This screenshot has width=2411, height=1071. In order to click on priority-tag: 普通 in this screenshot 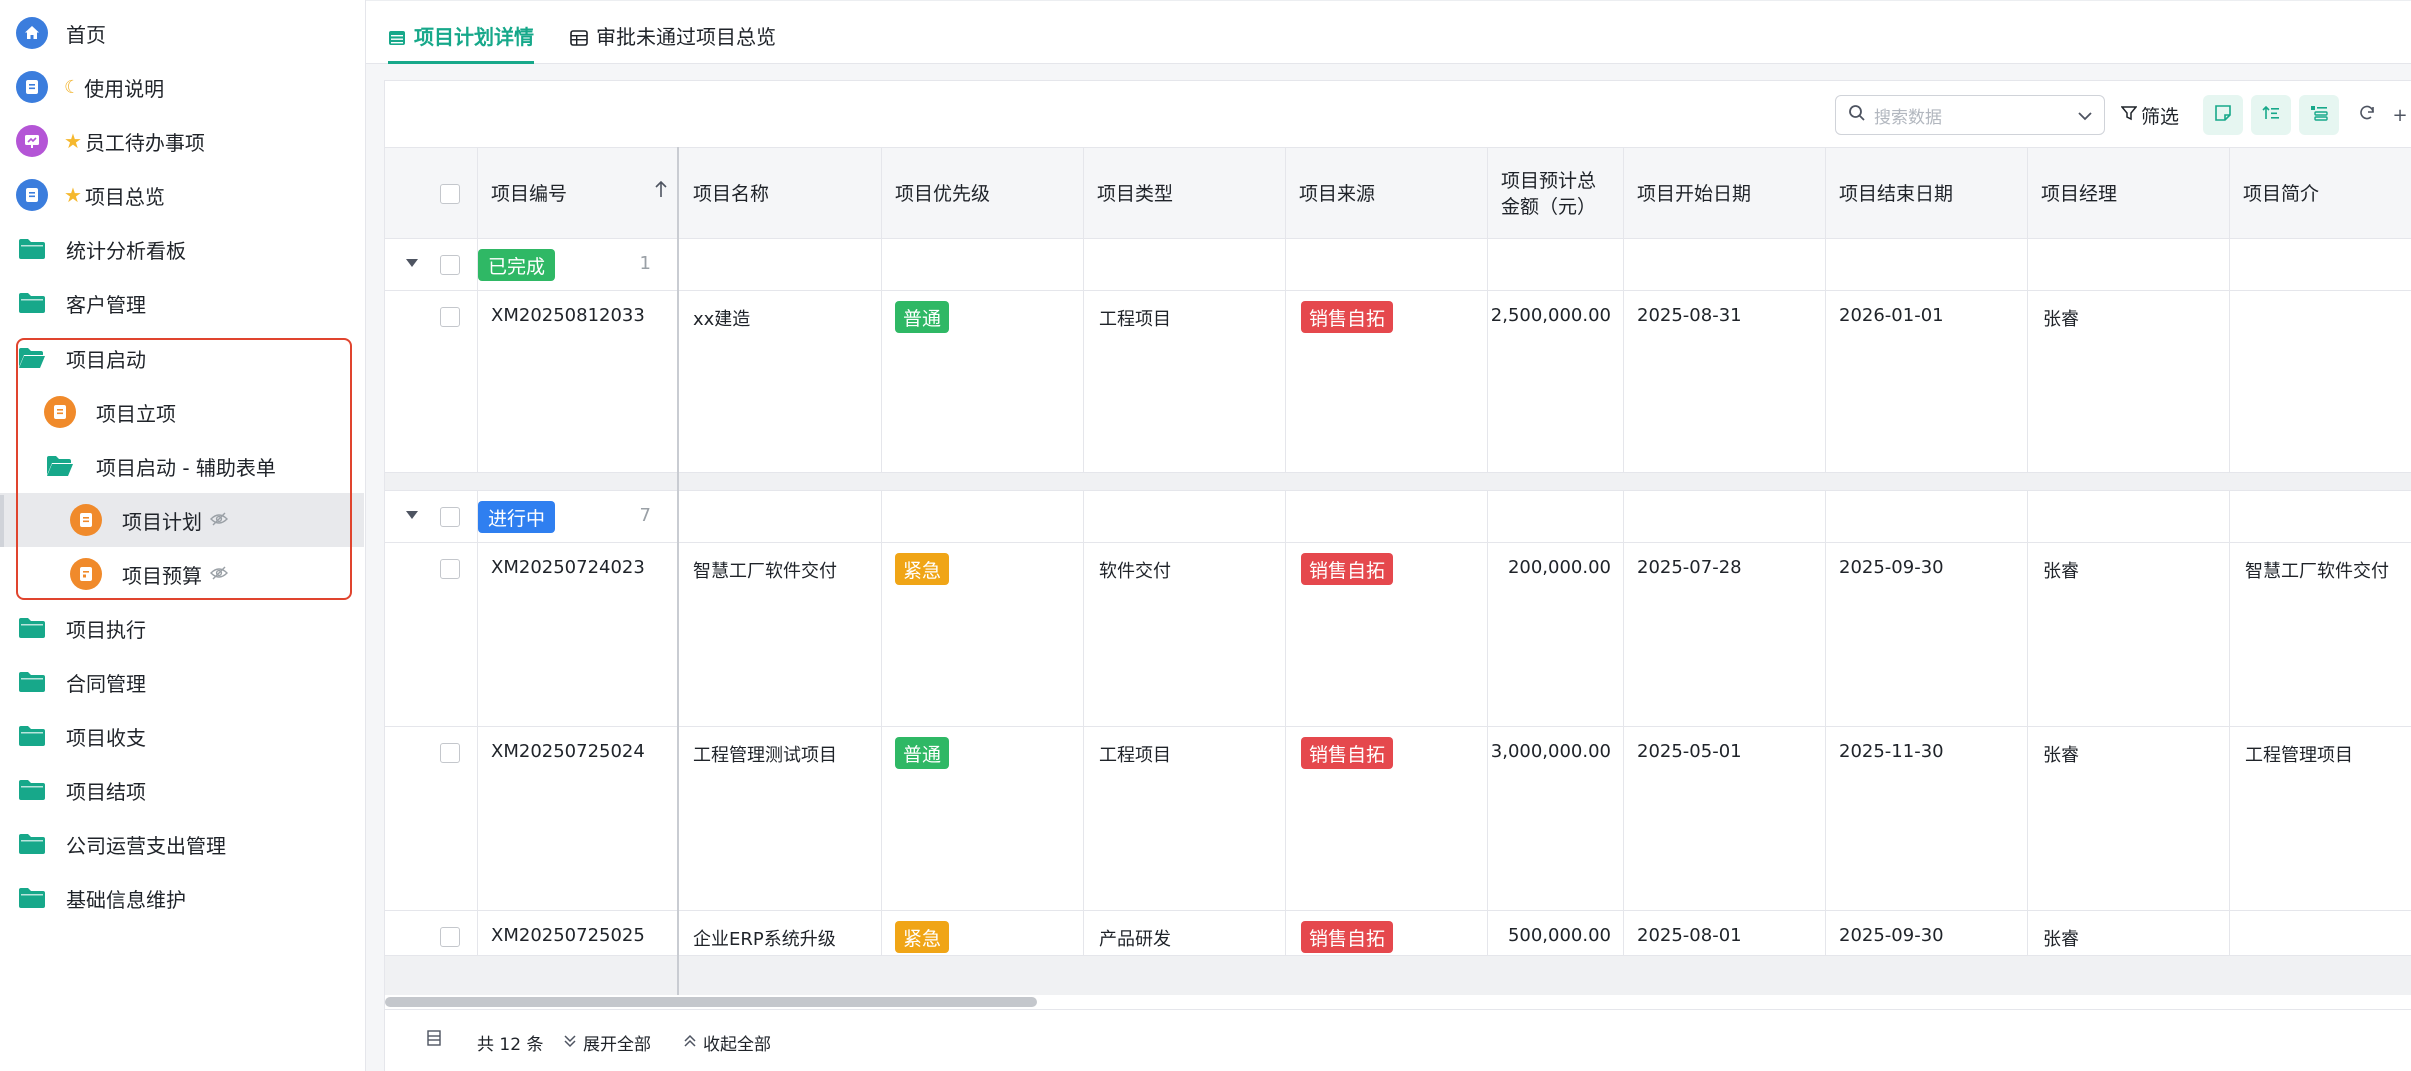, I will do `click(922, 317)`.